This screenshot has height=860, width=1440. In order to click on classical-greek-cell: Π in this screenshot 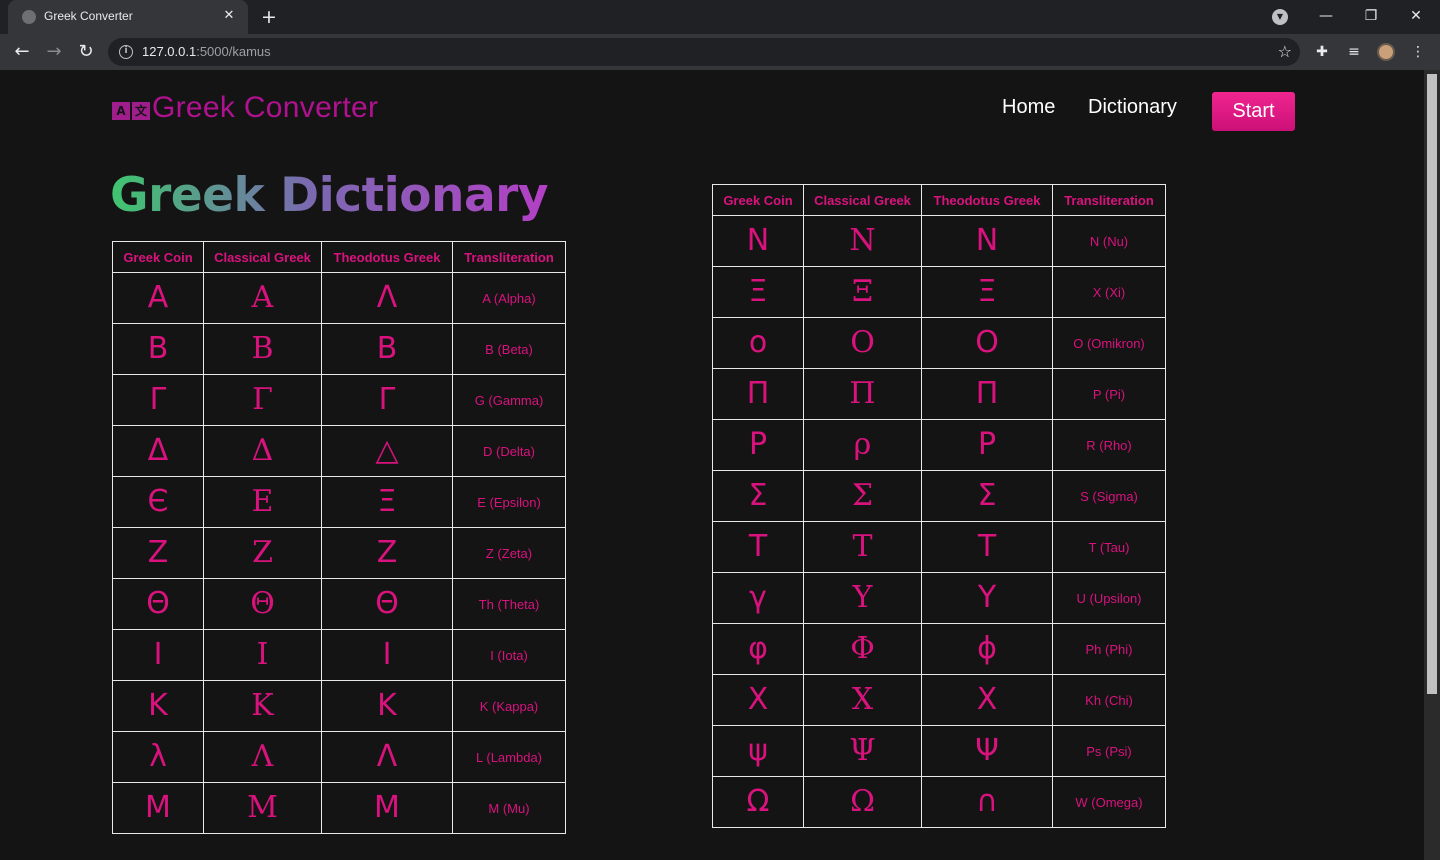, I will do `click(862, 394)`.